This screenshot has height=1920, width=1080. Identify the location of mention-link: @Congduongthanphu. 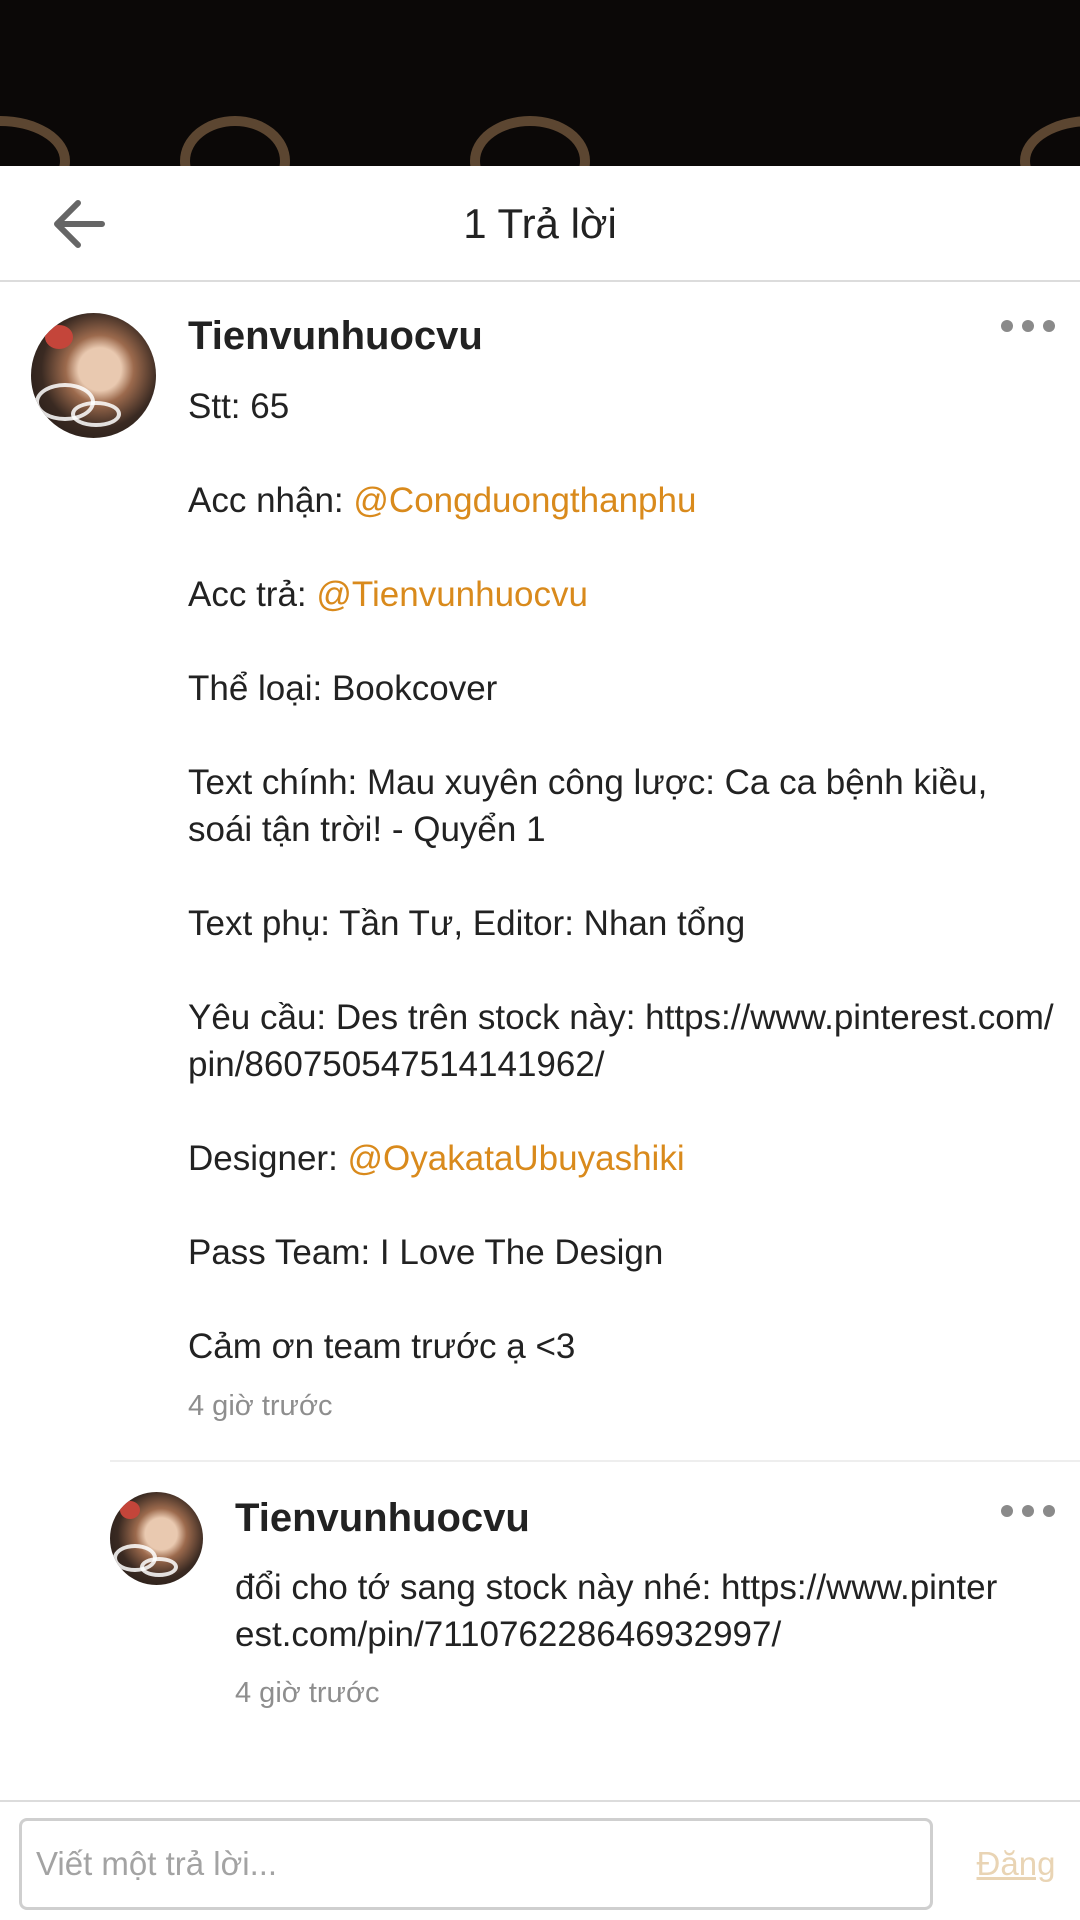
(524, 500).